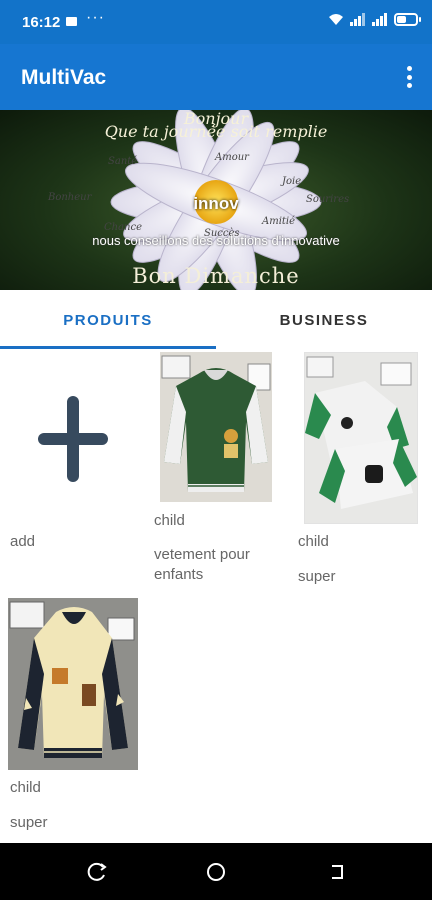  I want to click on app-bar: MultiVac, so click(216, 77).